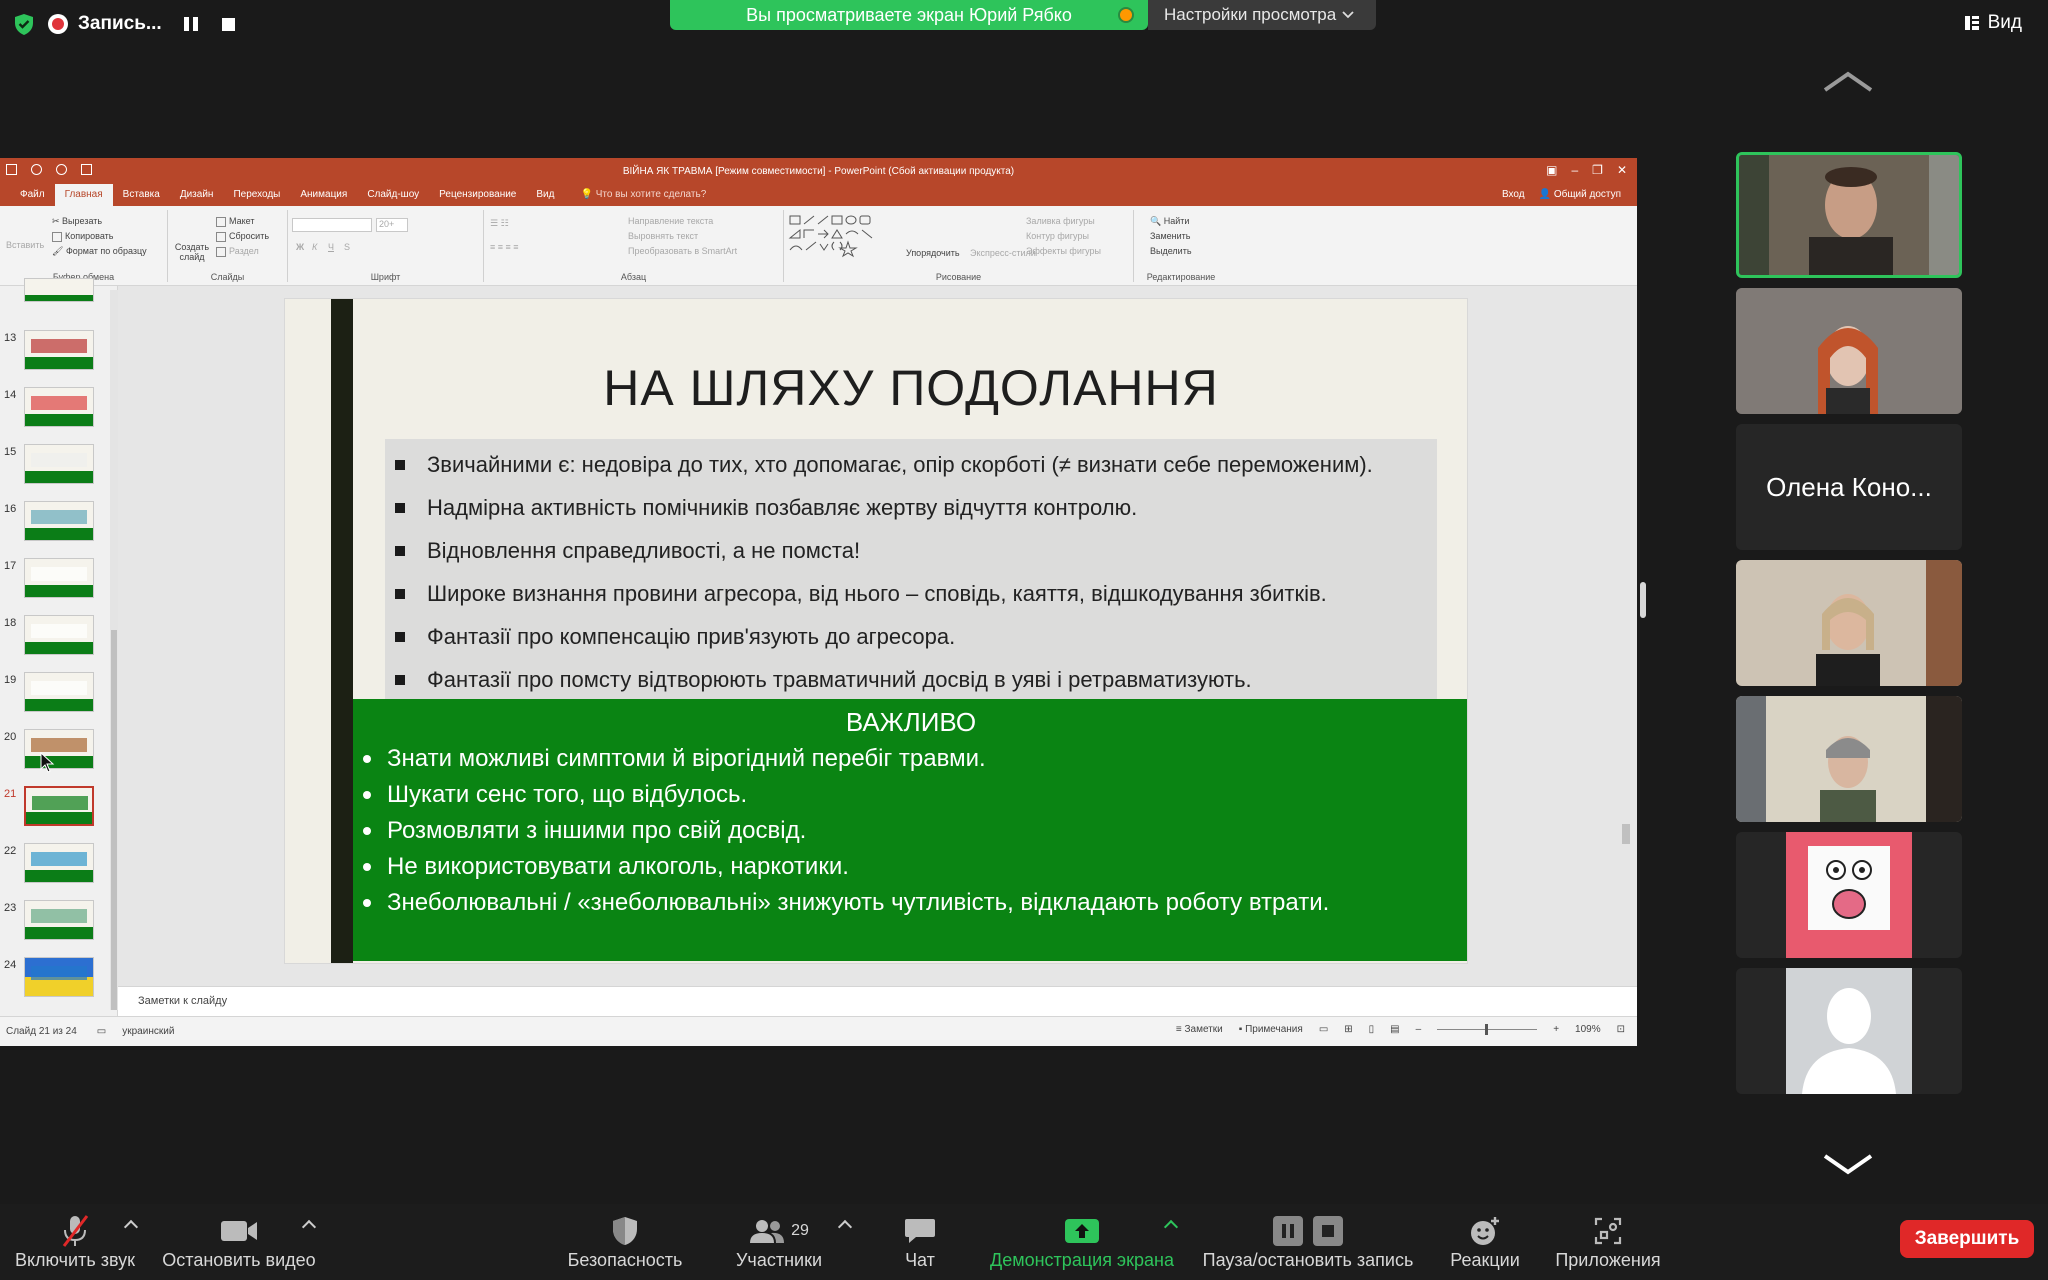  What do you see at coordinates (545, 195) in the screenshot?
I see `tab-view: Вид` at bounding box center [545, 195].